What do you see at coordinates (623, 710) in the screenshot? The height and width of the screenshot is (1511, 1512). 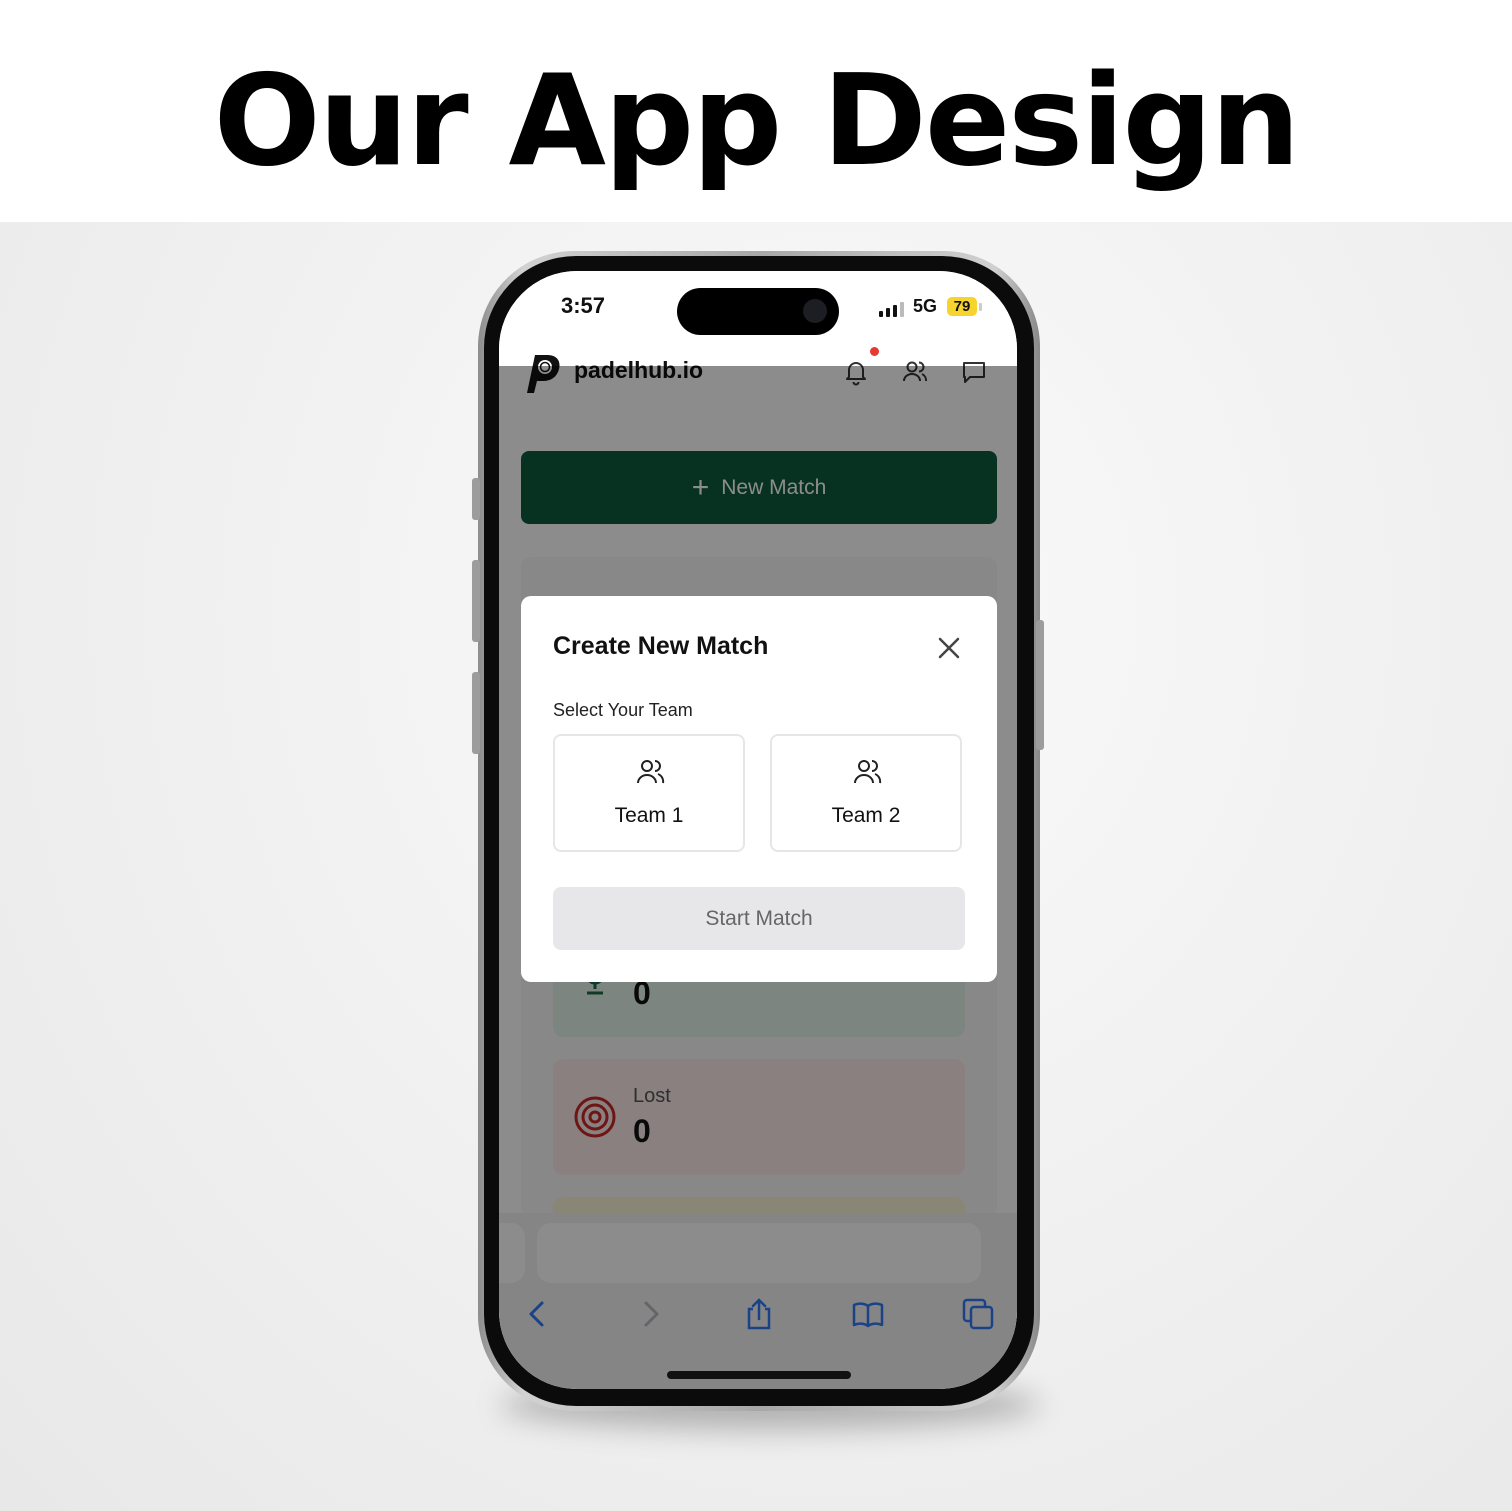 I see `select-team-label: Select Your Team` at bounding box center [623, 710].